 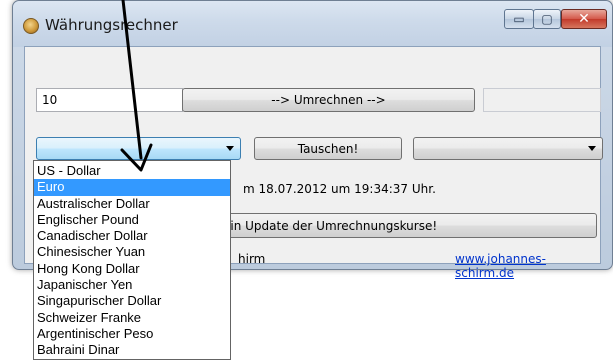 What do you see at coordinates (547, 19) in the screenshot?
I see `maximize-button: ▢` at bounding box center [547, 19].